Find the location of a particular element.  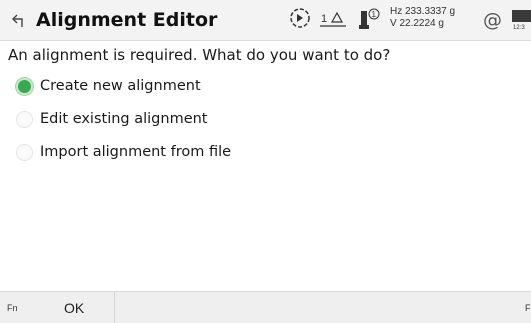

at-icon: @ is located at coordinates (492, 20).